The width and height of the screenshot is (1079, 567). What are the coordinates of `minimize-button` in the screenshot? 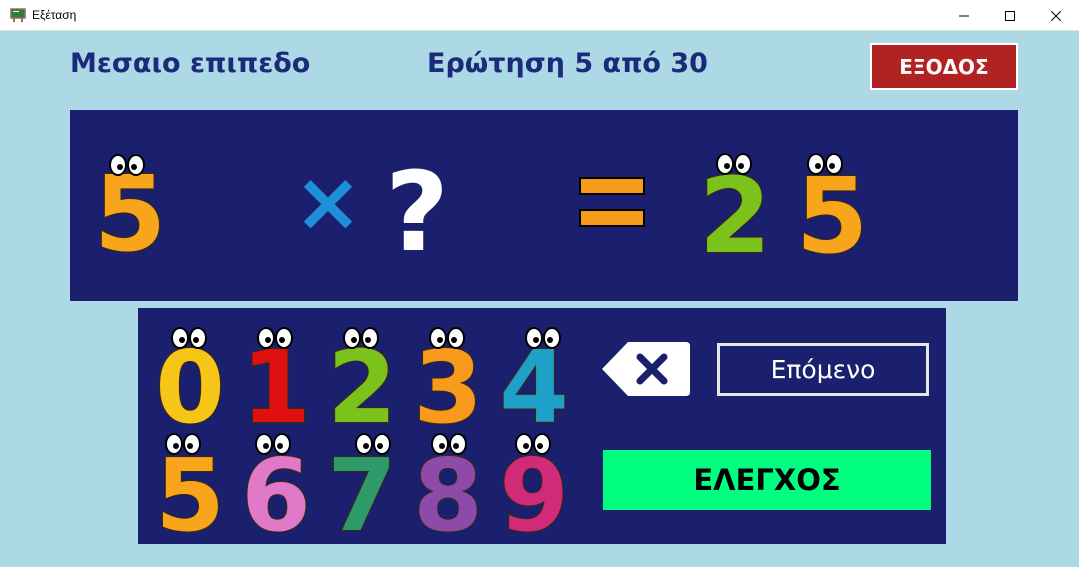 It's located at (964, 15).